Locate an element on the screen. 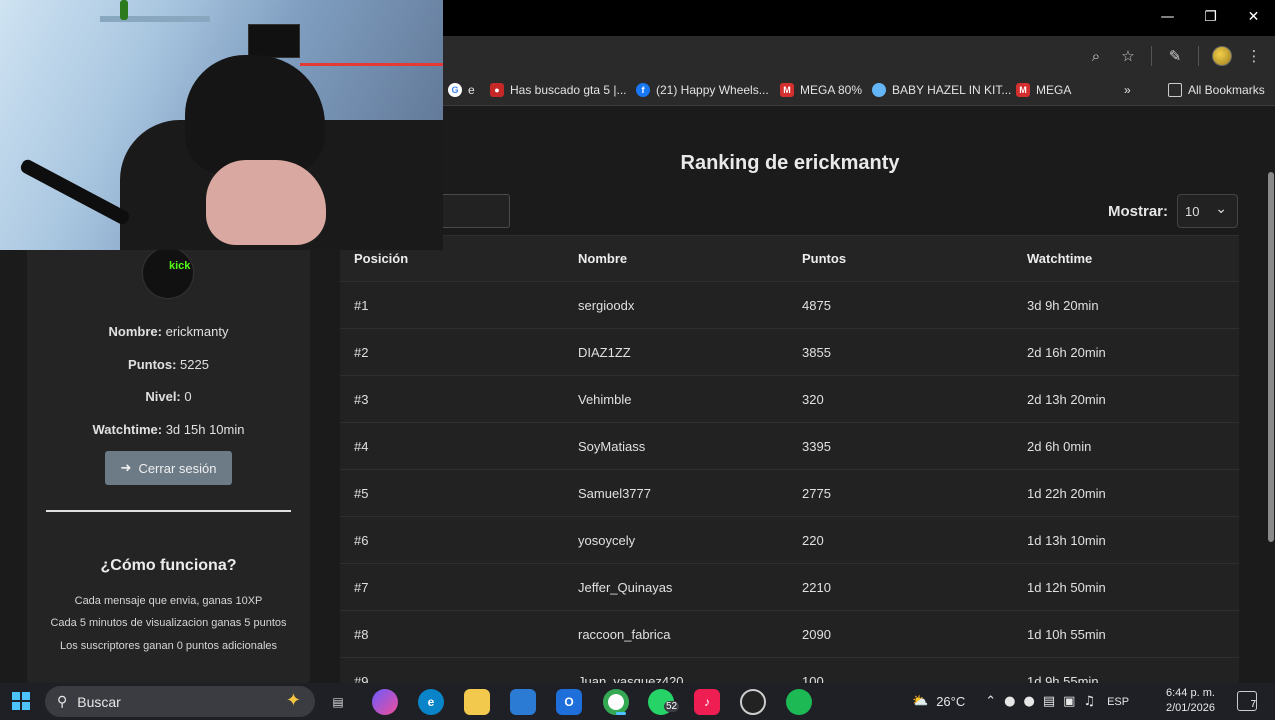  page-size-select: 10 ⌄ is located at coordinates (1207, 211).